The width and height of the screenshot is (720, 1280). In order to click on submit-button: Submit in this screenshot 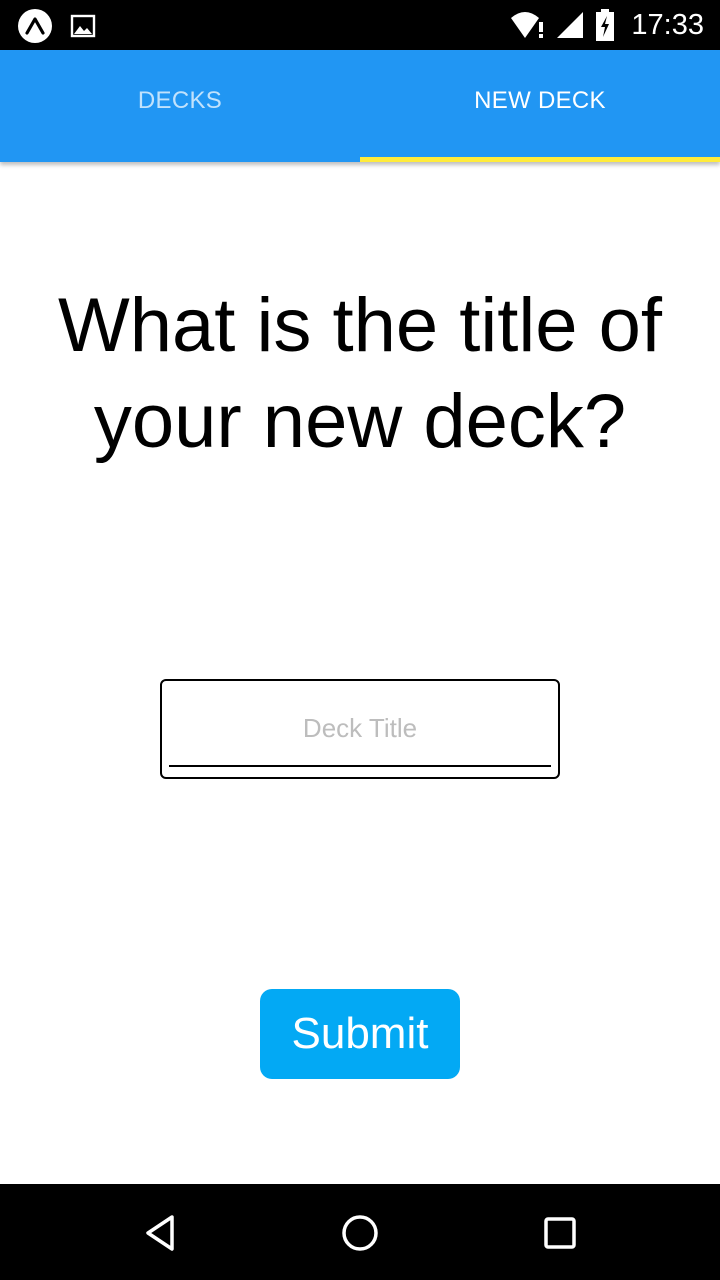, I will do `click(360, 1034)`.